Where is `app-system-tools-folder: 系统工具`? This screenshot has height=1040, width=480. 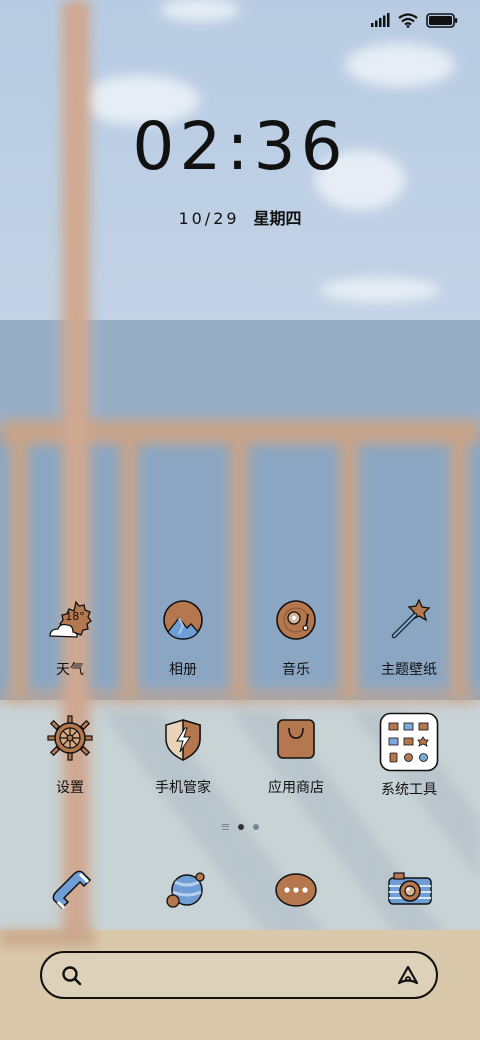
app-system-tools-folder: 系统工具 is located at coordinates (409, 755).